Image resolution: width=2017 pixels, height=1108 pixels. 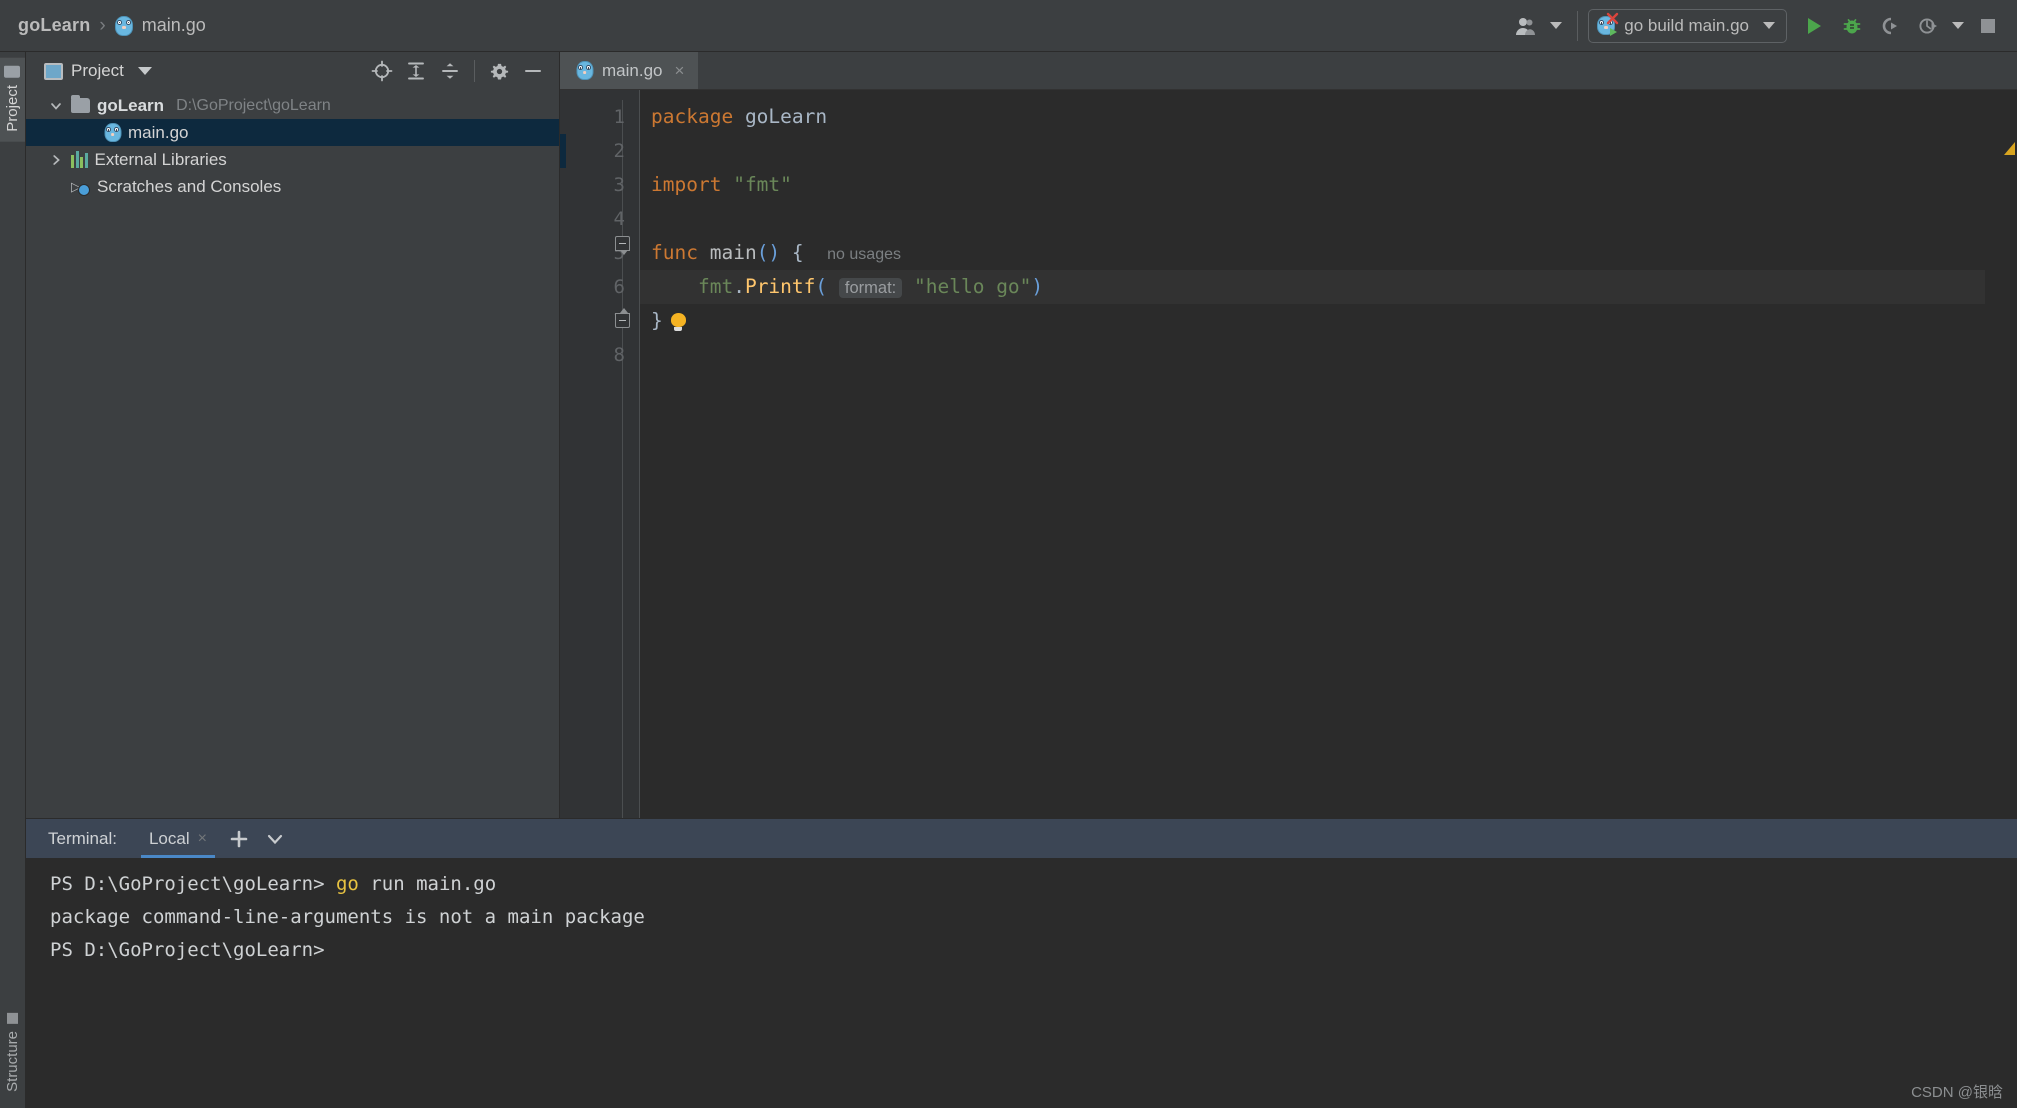 I want to click on line-number: 3, so click(x=619, y=185).